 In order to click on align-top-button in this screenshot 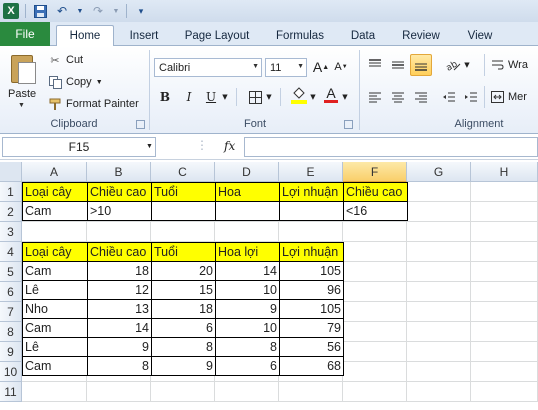, I will do `click(375, 65)`.